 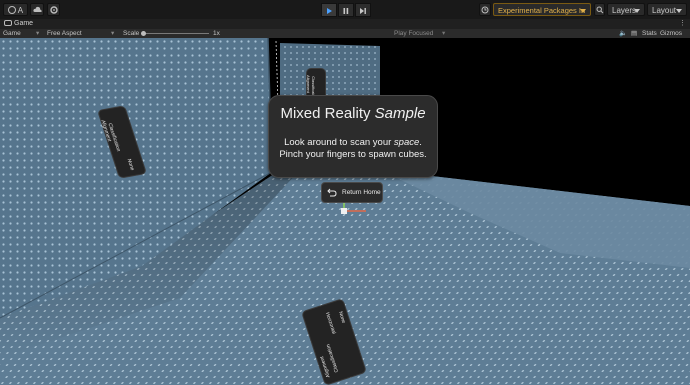 I want to click on tab-game-label: Game, so click(x=24, y=23).